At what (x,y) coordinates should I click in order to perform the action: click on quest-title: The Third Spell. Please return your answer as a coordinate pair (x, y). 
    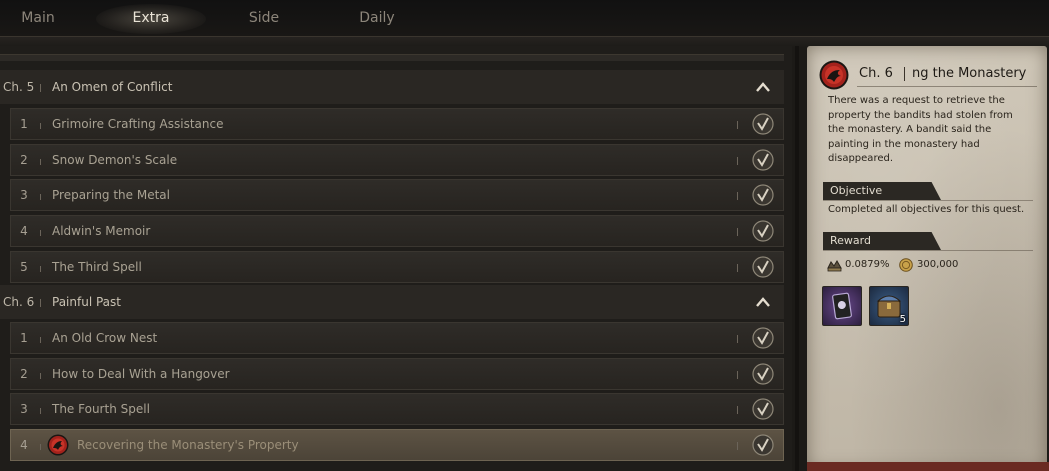
    Looking at the image, I should click on (97, 267).